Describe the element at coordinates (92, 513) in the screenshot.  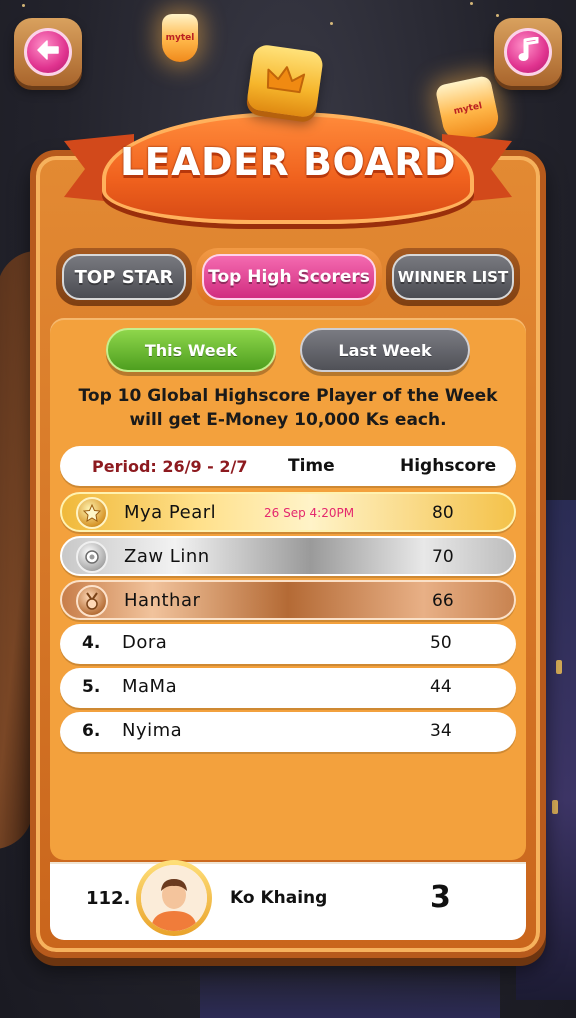
I see `gold-medal-icon` at that location.